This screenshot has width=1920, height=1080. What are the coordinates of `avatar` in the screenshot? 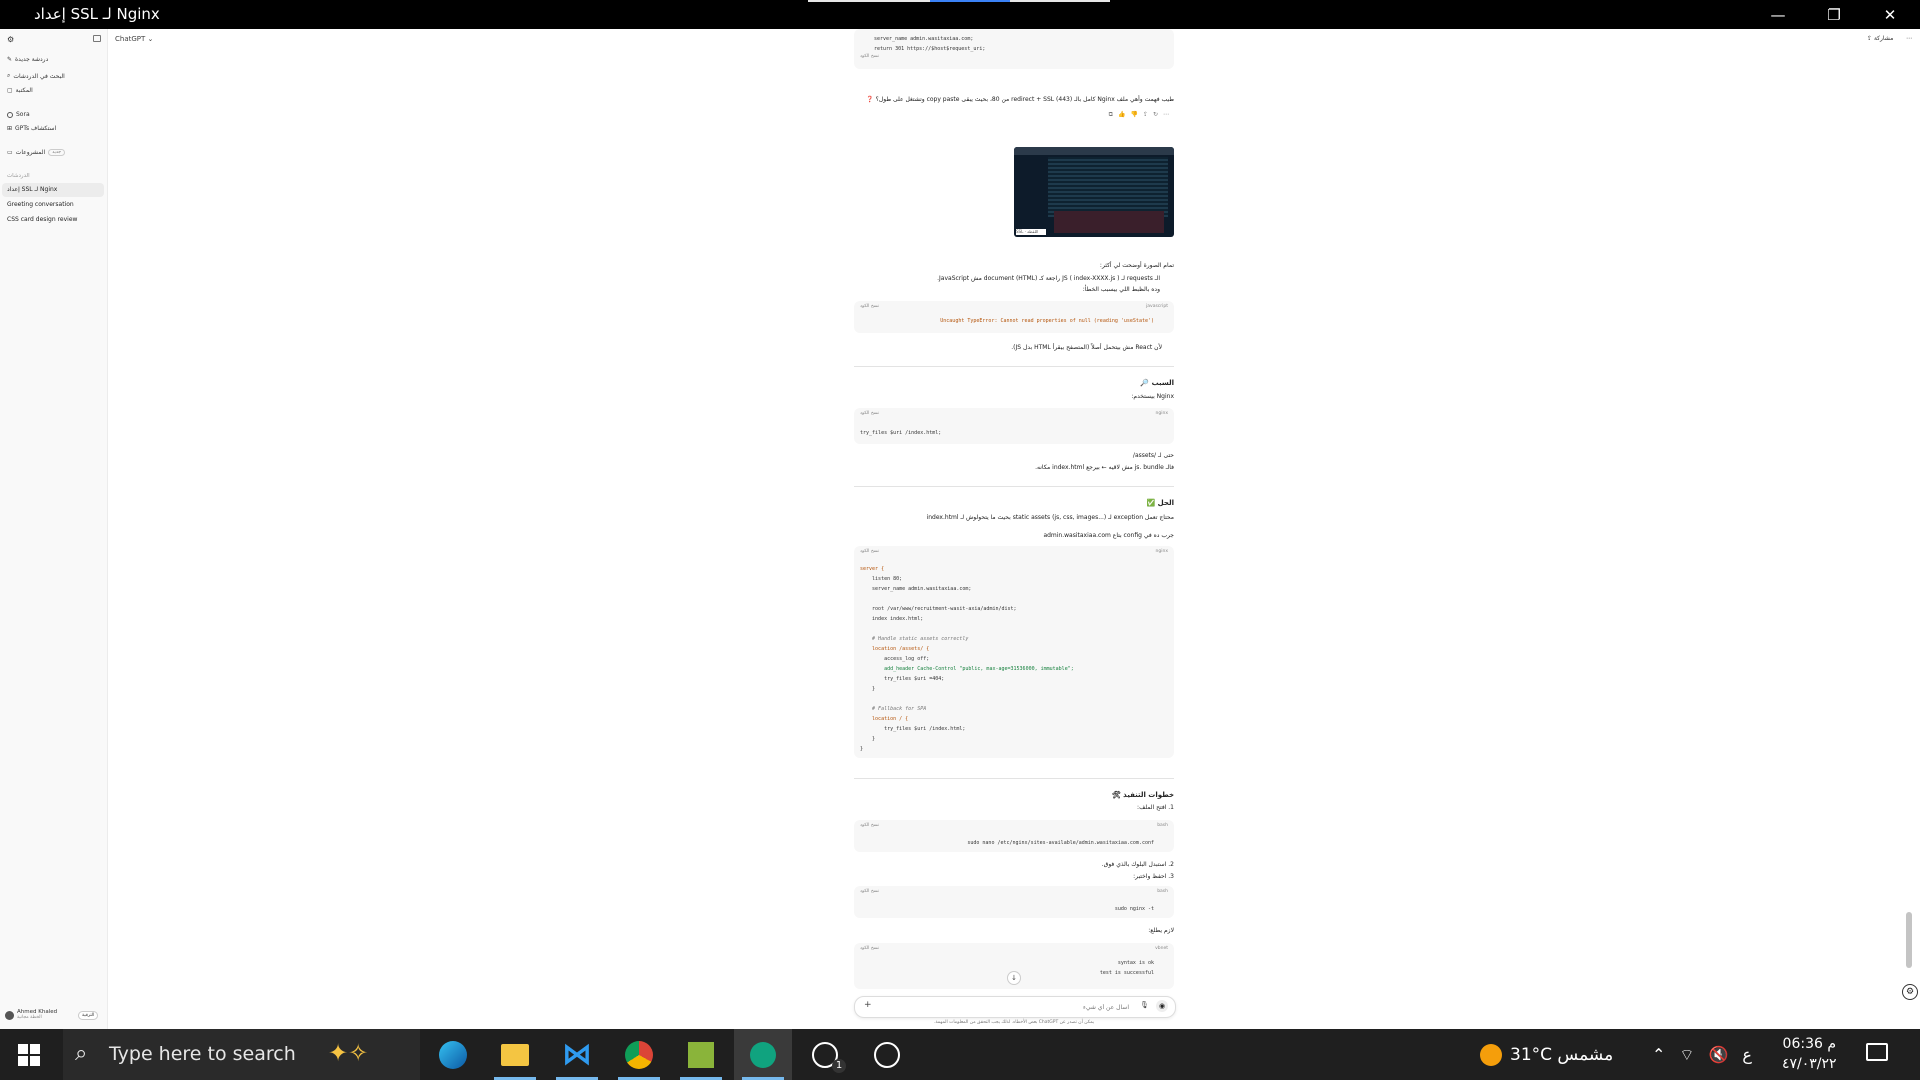 It's located at (9, 1015).